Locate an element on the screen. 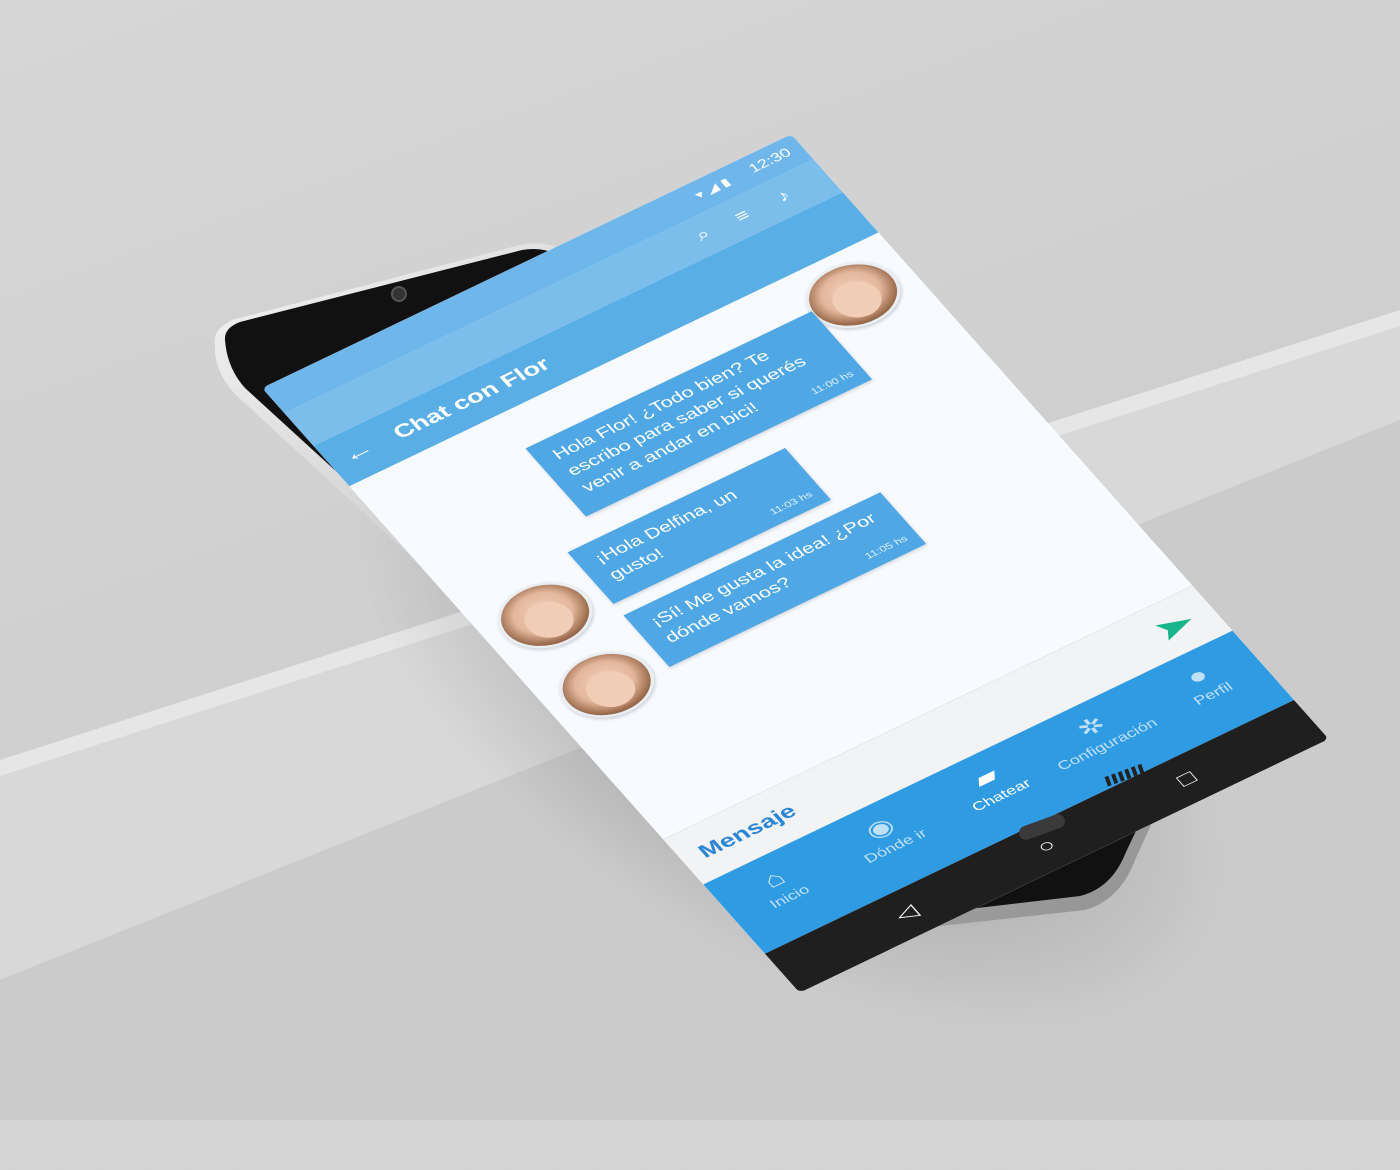 This screenshot has width=1400, height=1170. bell-icon: ♪ is located at coordinates (785, 197).